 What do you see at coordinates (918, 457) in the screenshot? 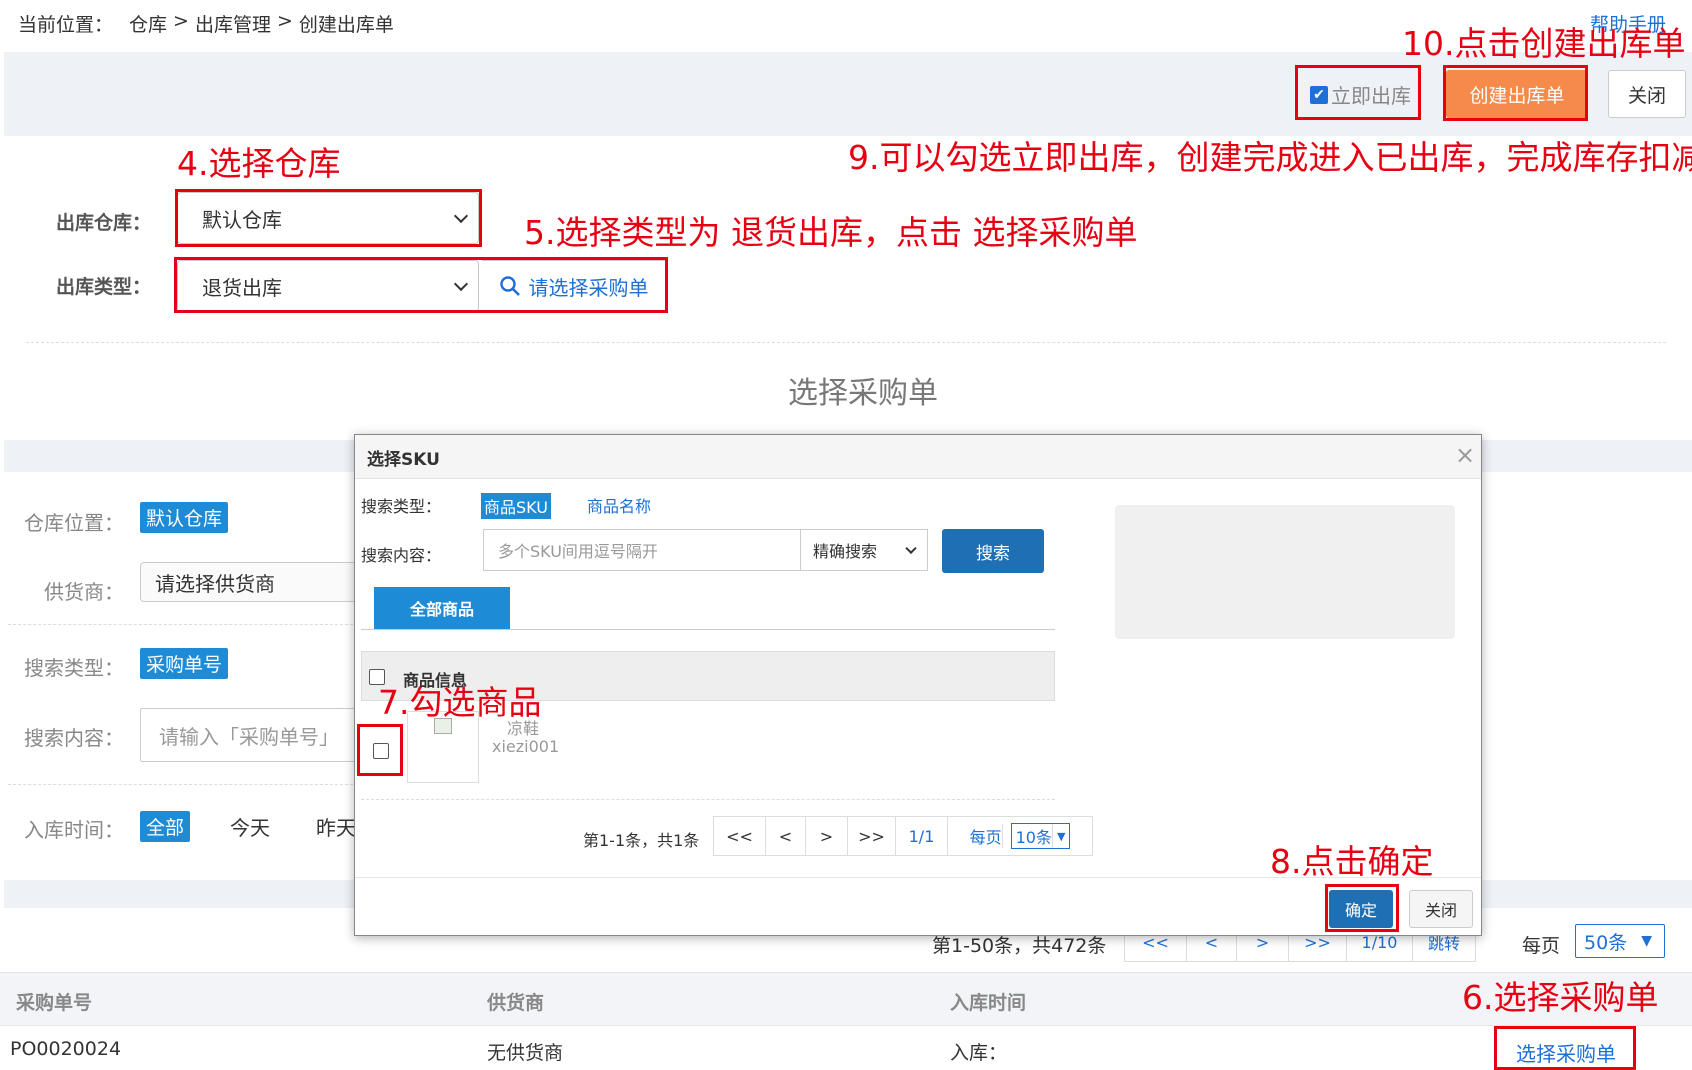
I see `modal-header` at bounding box center [918, 457].